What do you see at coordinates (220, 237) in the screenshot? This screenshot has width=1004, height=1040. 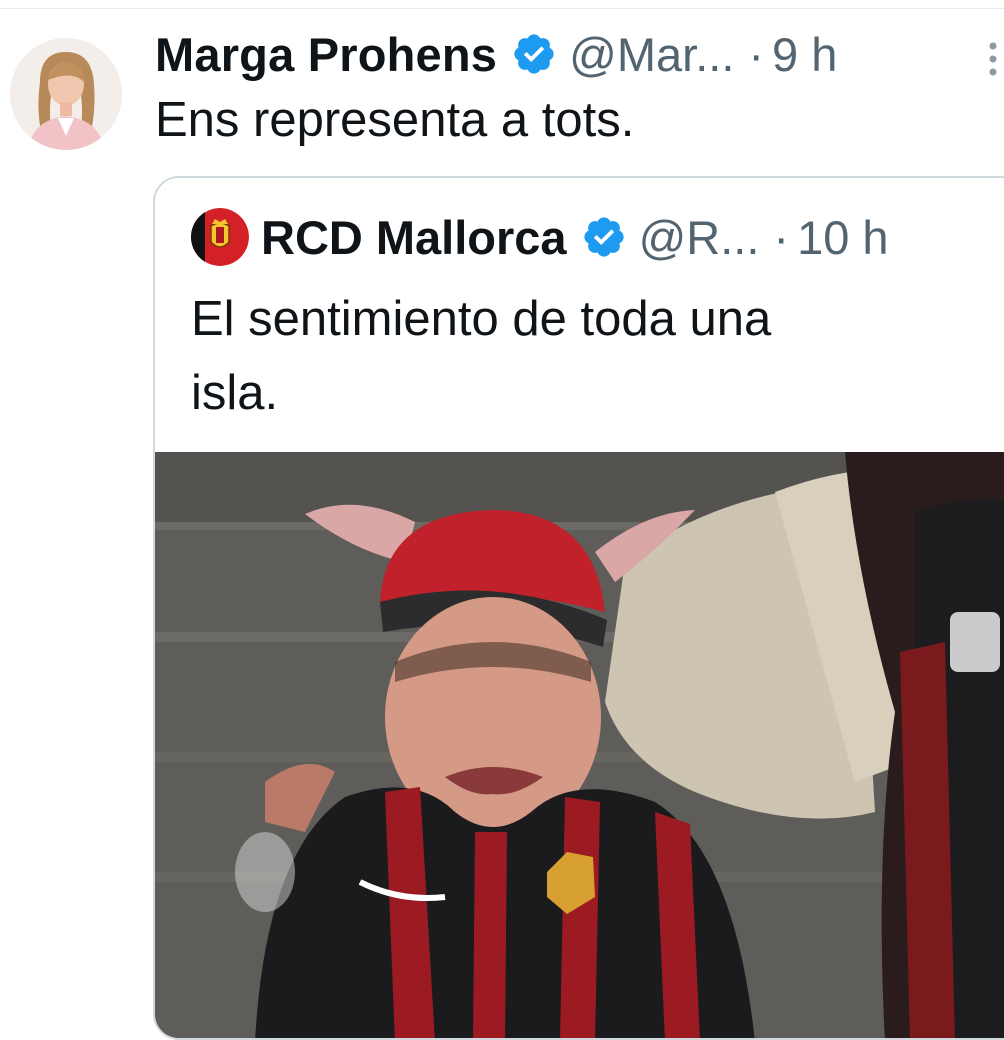 I see `club-crest-icon` at bounding box center [220, 237].